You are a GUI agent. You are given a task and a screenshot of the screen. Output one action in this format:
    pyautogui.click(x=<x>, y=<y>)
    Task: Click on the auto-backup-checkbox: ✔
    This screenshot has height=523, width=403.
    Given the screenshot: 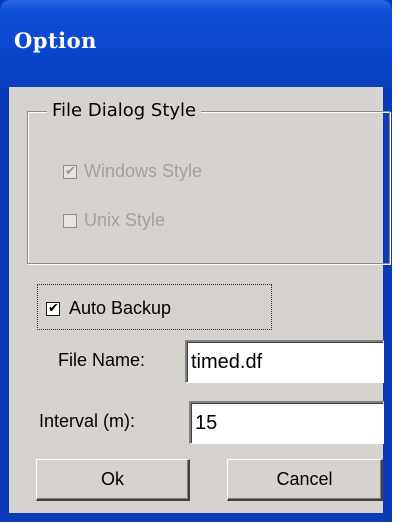 What is the action you would take?
    pyautogui.click(x=53, y=309)
    